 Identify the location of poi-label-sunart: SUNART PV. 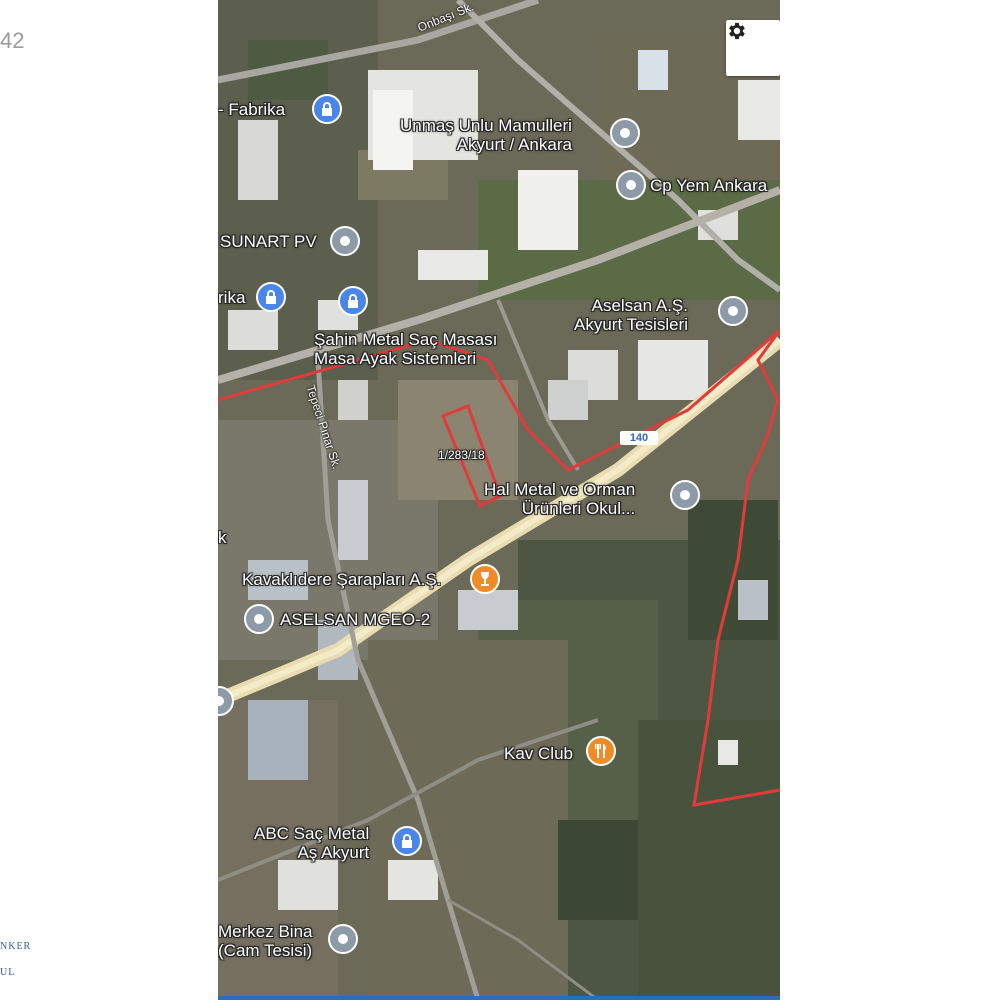
(268, 241).